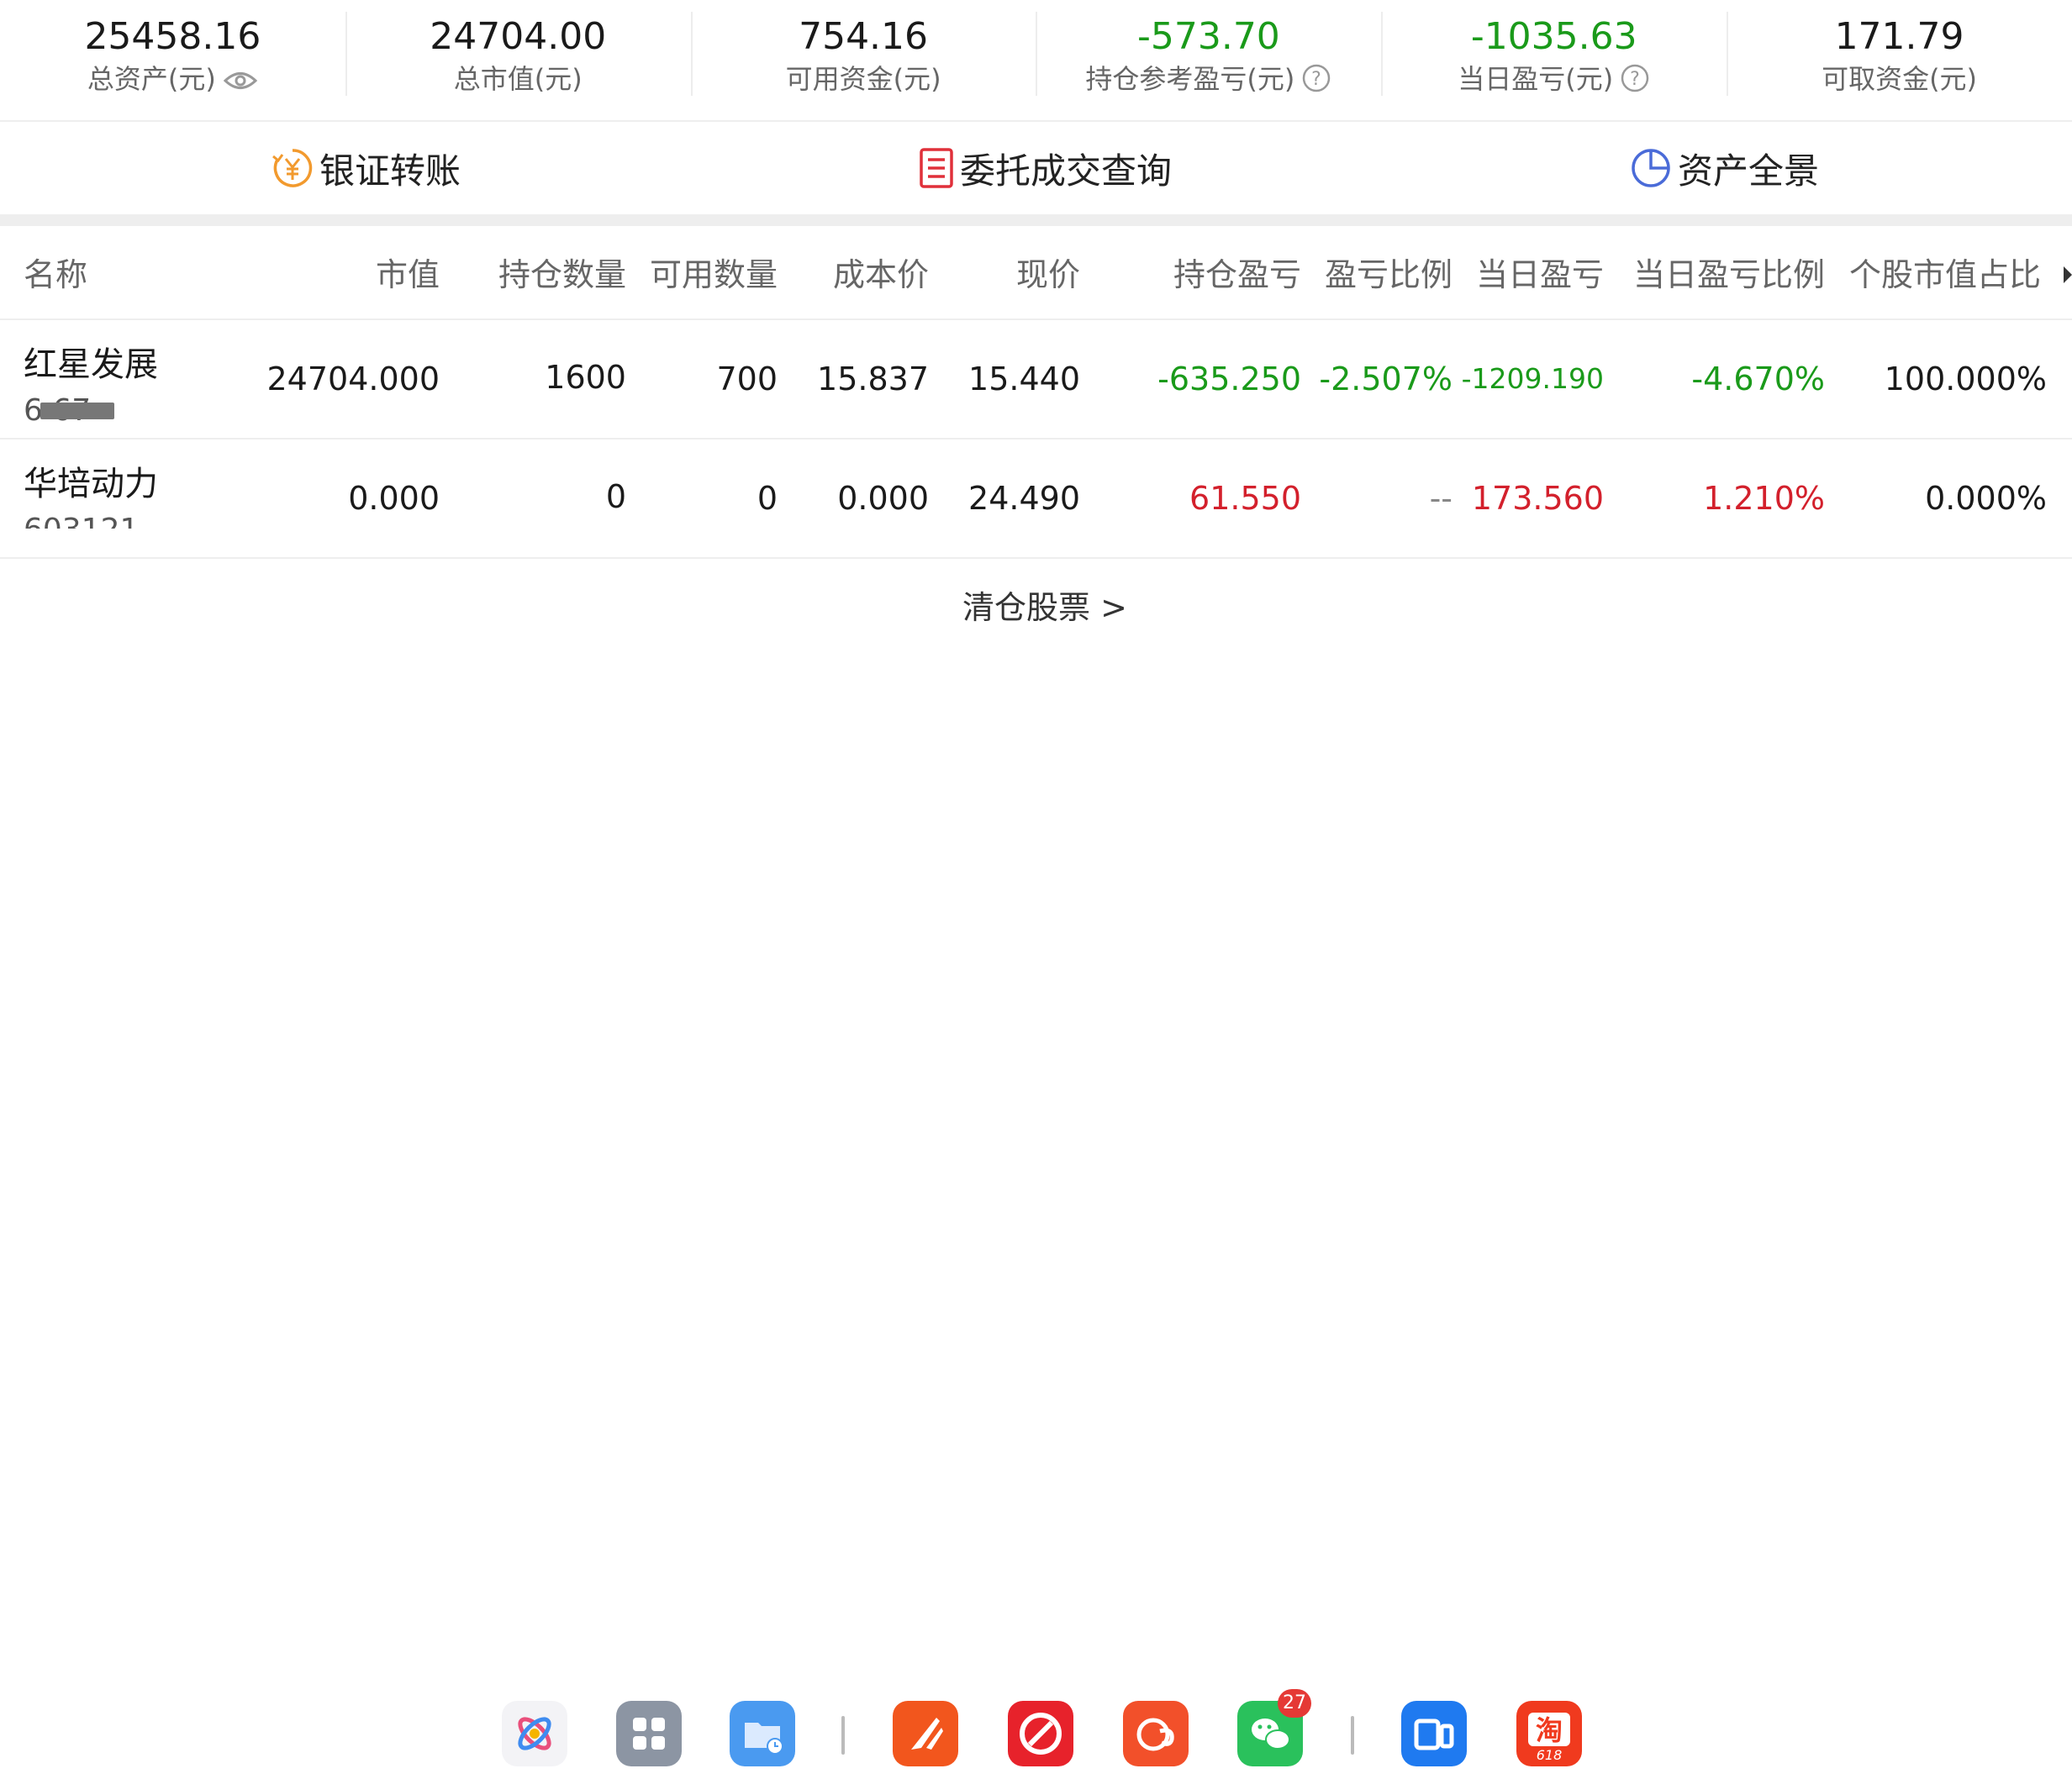 The width and height of the screenshot is (2072, 1779). What do you see at coordinates (864, 36) in the screenshot?
I see `available-funds-value: 754.16` at bounding box center [864, 36].